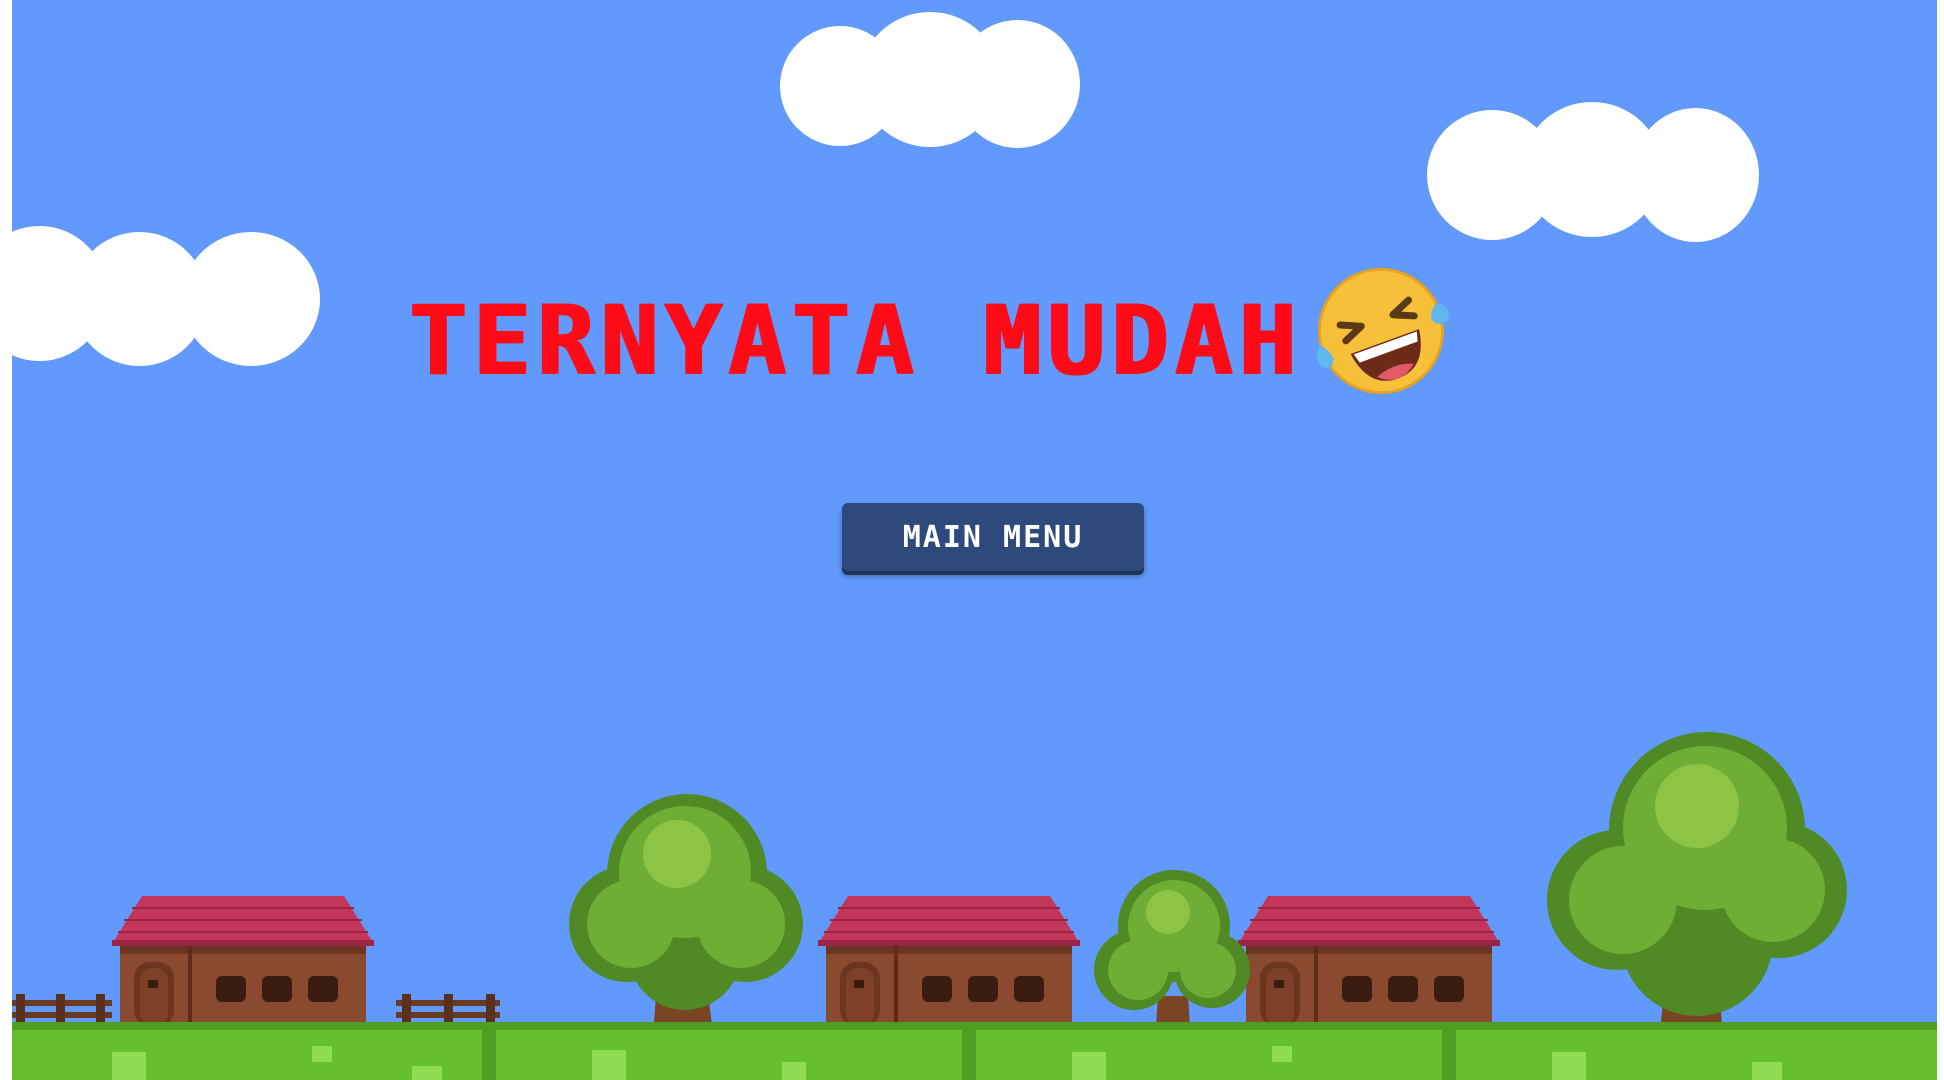 Image resolution: width=1944 pixels, height=1080 pixels. Describe the element at coordinates (993, 537) in the screenshot. I see `main-menu-button: MAIN MENU` at that location.